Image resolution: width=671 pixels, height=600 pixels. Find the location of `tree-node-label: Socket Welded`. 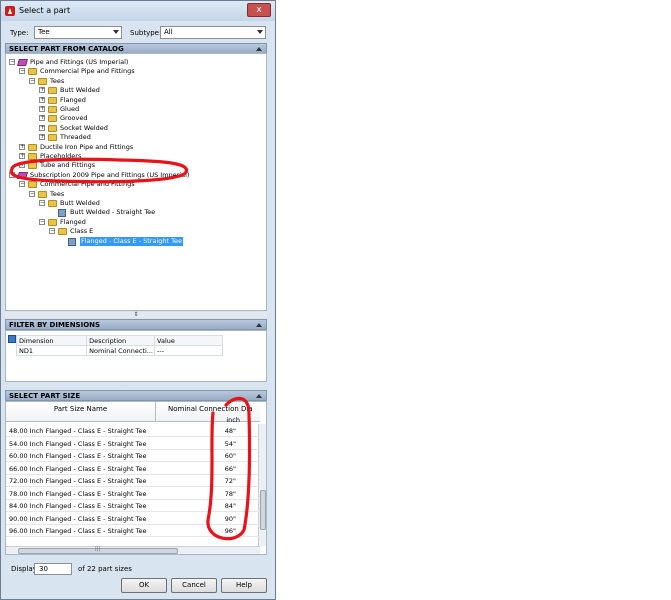

tree-node-label: Socket Welded is located at coordinates (84, 127).